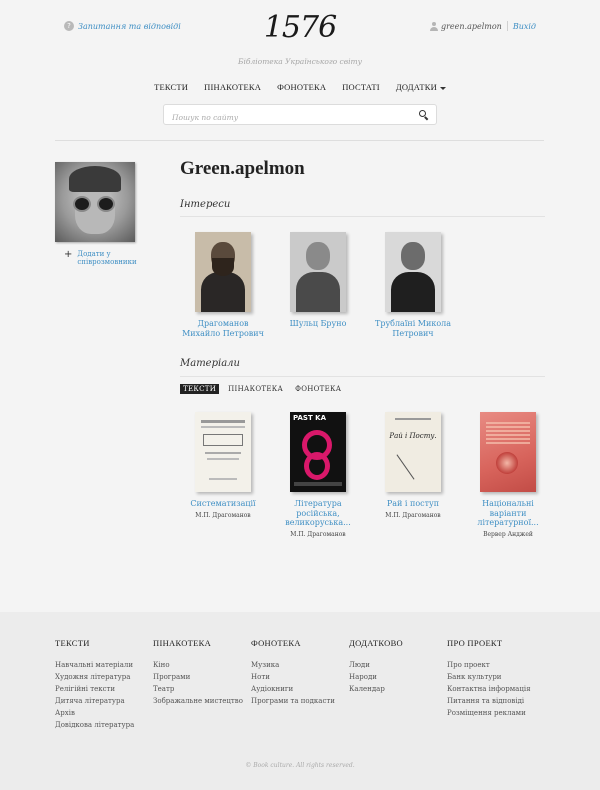 The height and width of the screenshot is (790, 600). What do you see at coordinates (489, 701) in the screenshot?
I see `footer-link: Питання та відповіді` at bounding box center [489, 701].